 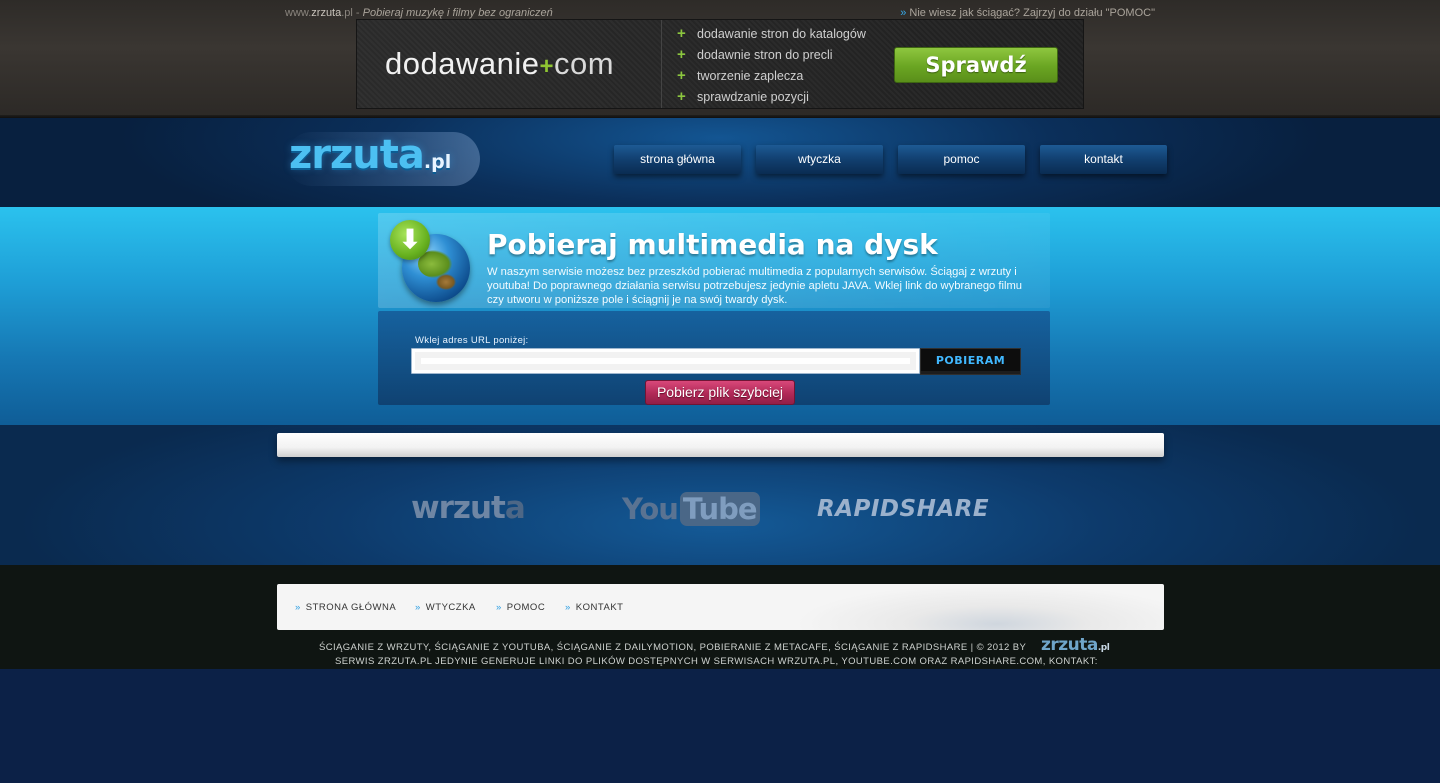 What do you see at coordinates (661, 64) in the screenshot?
I see `banner-divider` at bounding box center [661, 64].